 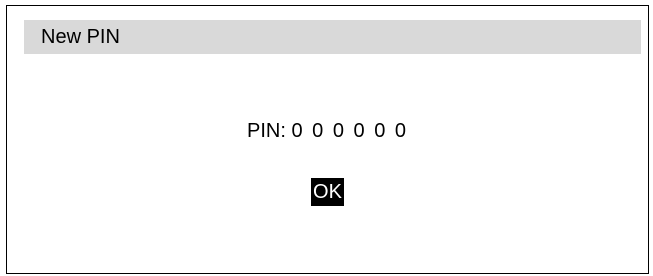 What do you see at coordinates (80, 37) in the screenshot?
I see `dialog-title: New PIN` at bounding box center [80, 37].